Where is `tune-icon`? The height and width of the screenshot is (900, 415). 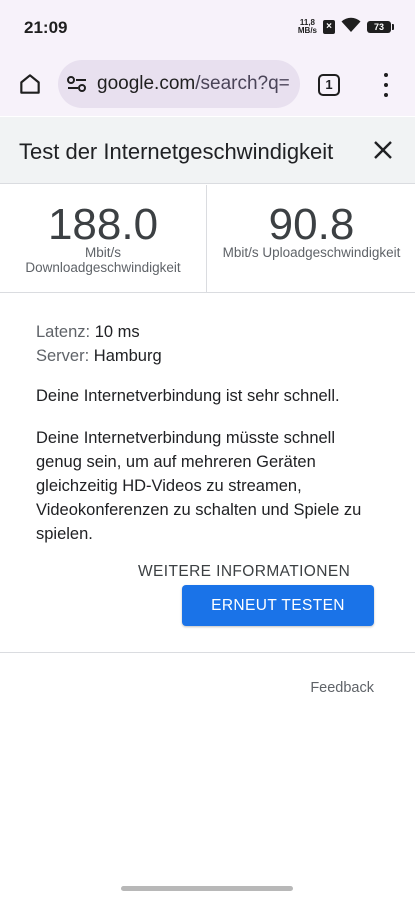 tune-icon is located at coordinates (77, 84).